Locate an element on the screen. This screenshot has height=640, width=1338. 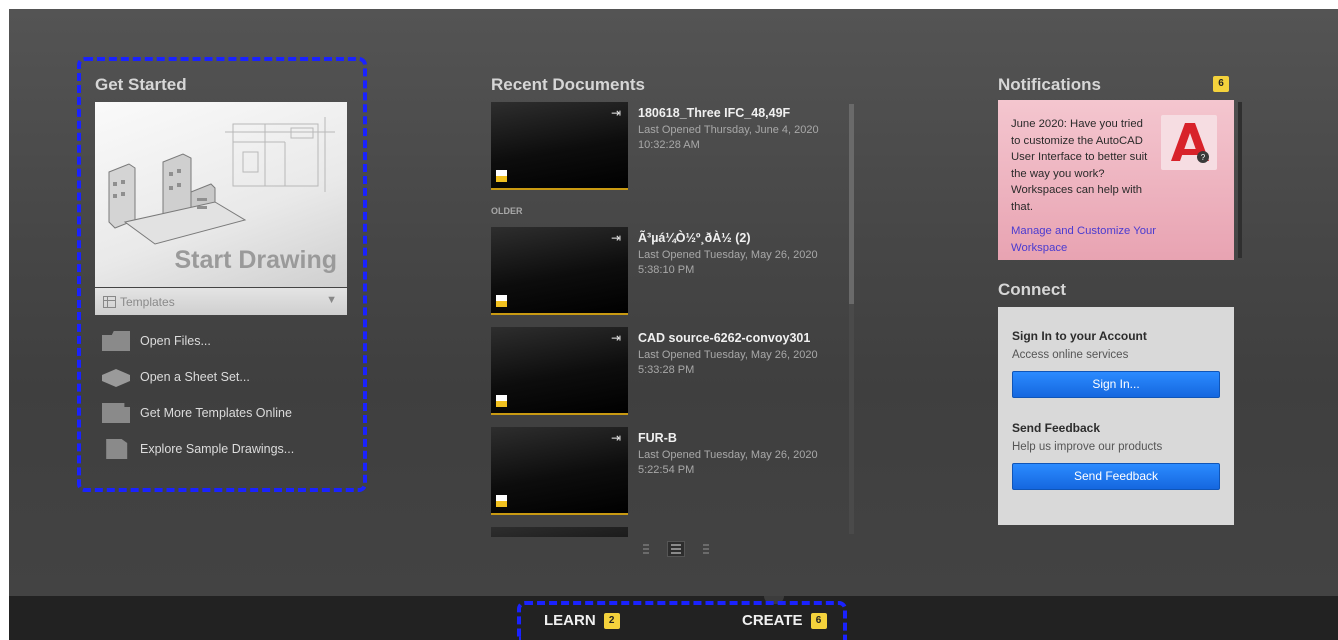
get-more-templates-link: Get More Templates Online is located at coordinates (197, 413).